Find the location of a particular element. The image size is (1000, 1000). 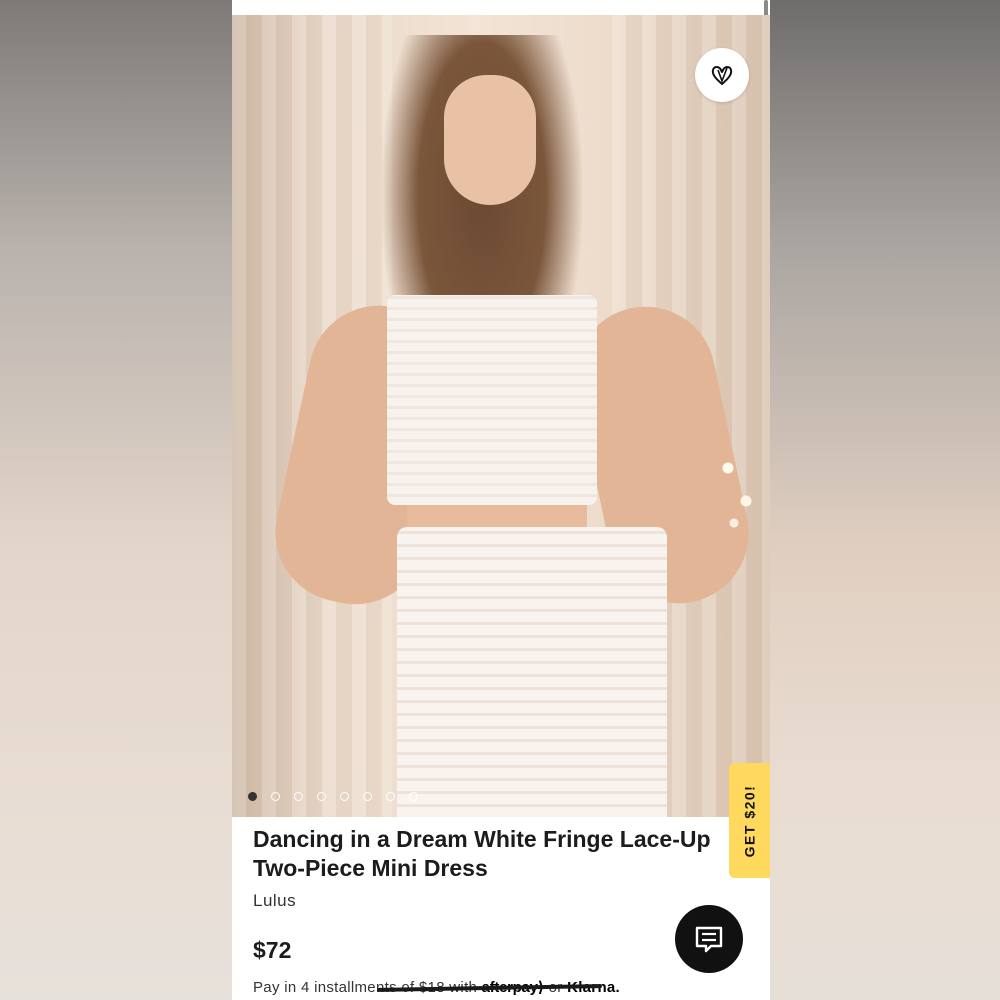

dress-skirt is located at coordinates (532, 672).